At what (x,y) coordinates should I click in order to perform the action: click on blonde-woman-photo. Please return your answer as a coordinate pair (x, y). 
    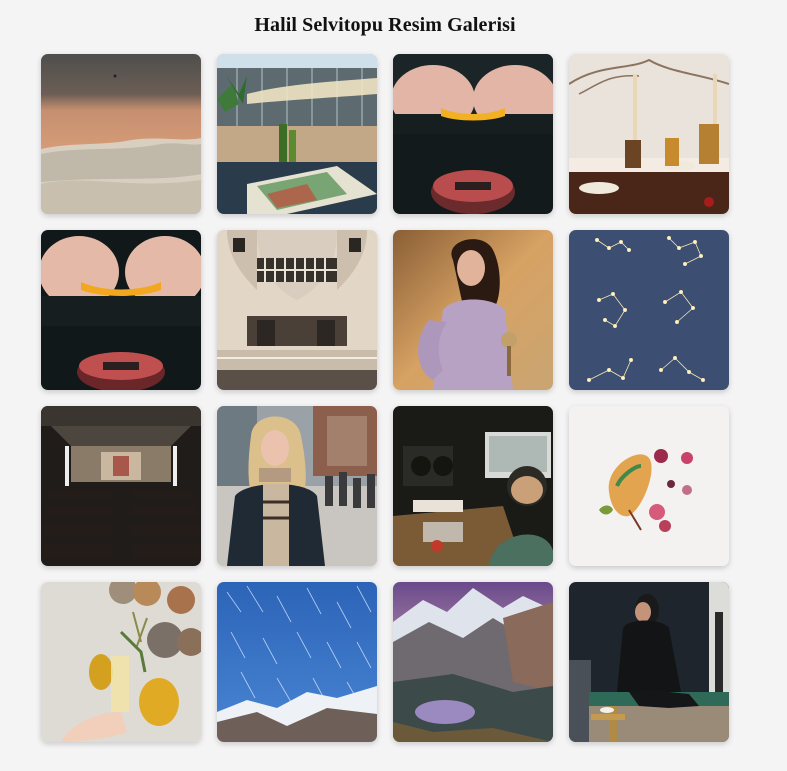
    Looking at the image, I should click on (297, 486).